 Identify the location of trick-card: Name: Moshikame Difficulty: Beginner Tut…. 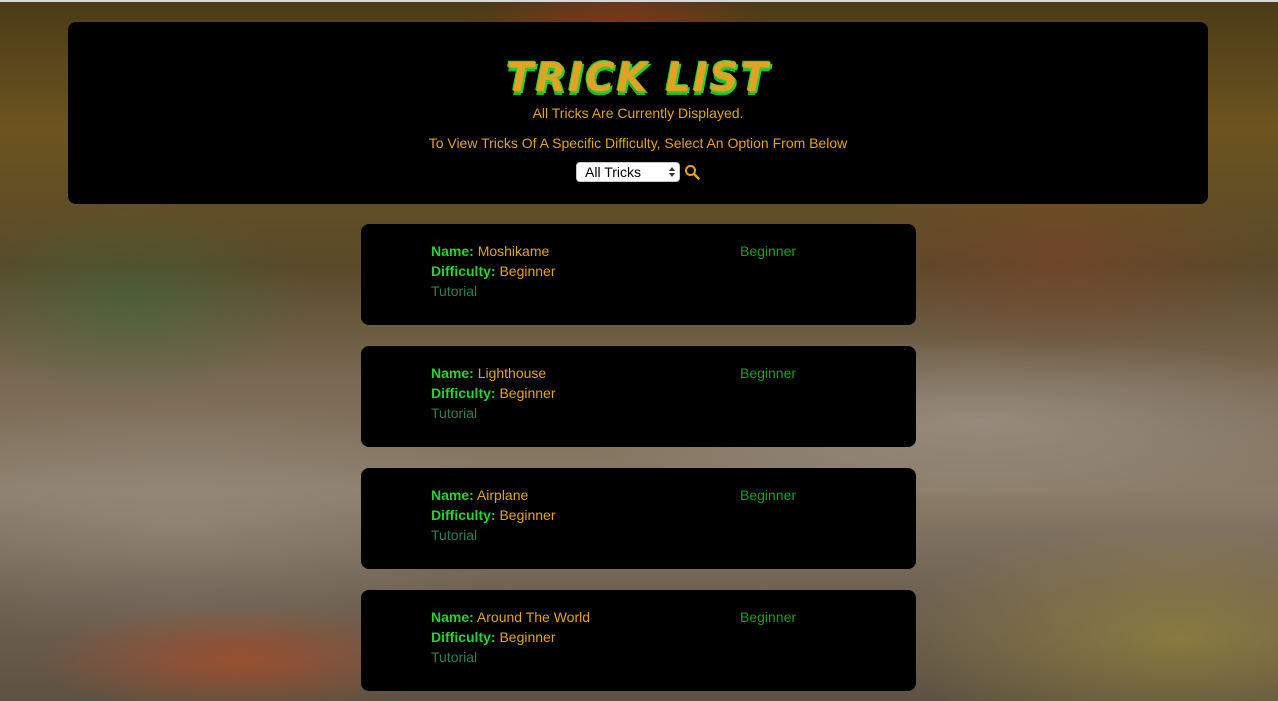
(638, 274).